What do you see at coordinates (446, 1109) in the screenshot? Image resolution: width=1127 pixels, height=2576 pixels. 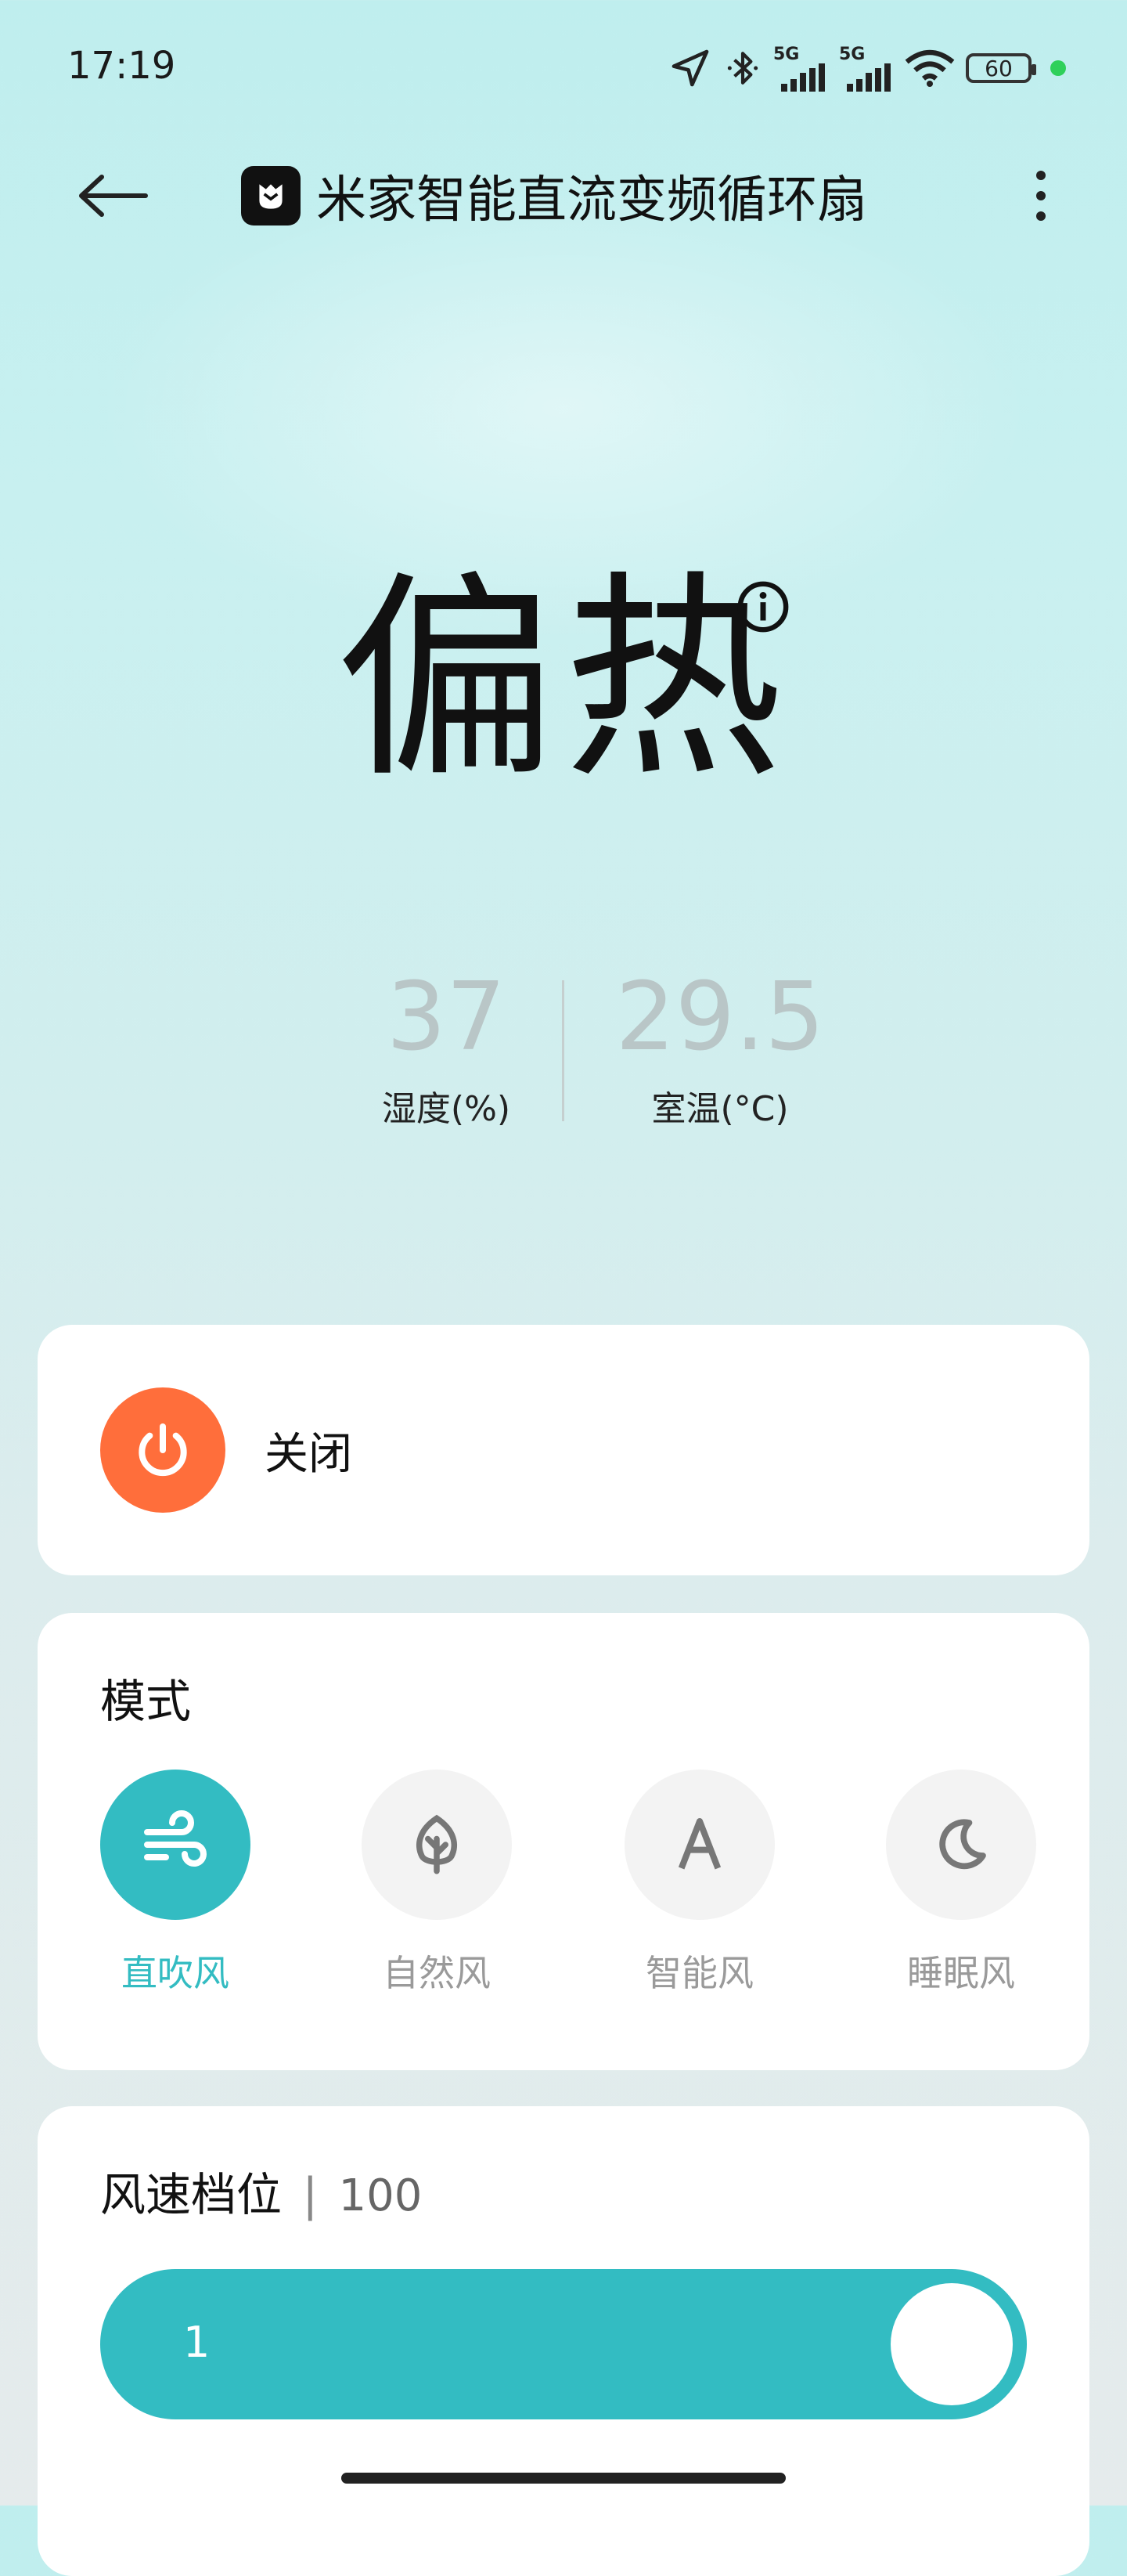 I see `humidity-label: 湿度(%)` at bounding box center [446, 1109].